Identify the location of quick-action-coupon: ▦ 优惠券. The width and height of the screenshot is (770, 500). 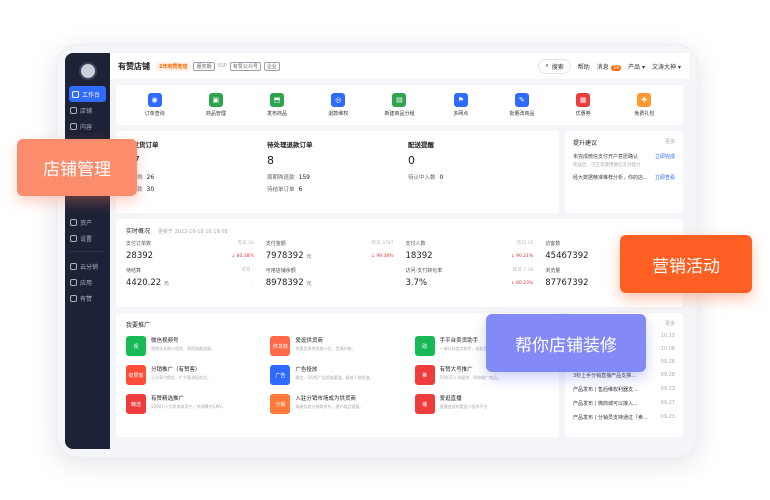
(583, 105).